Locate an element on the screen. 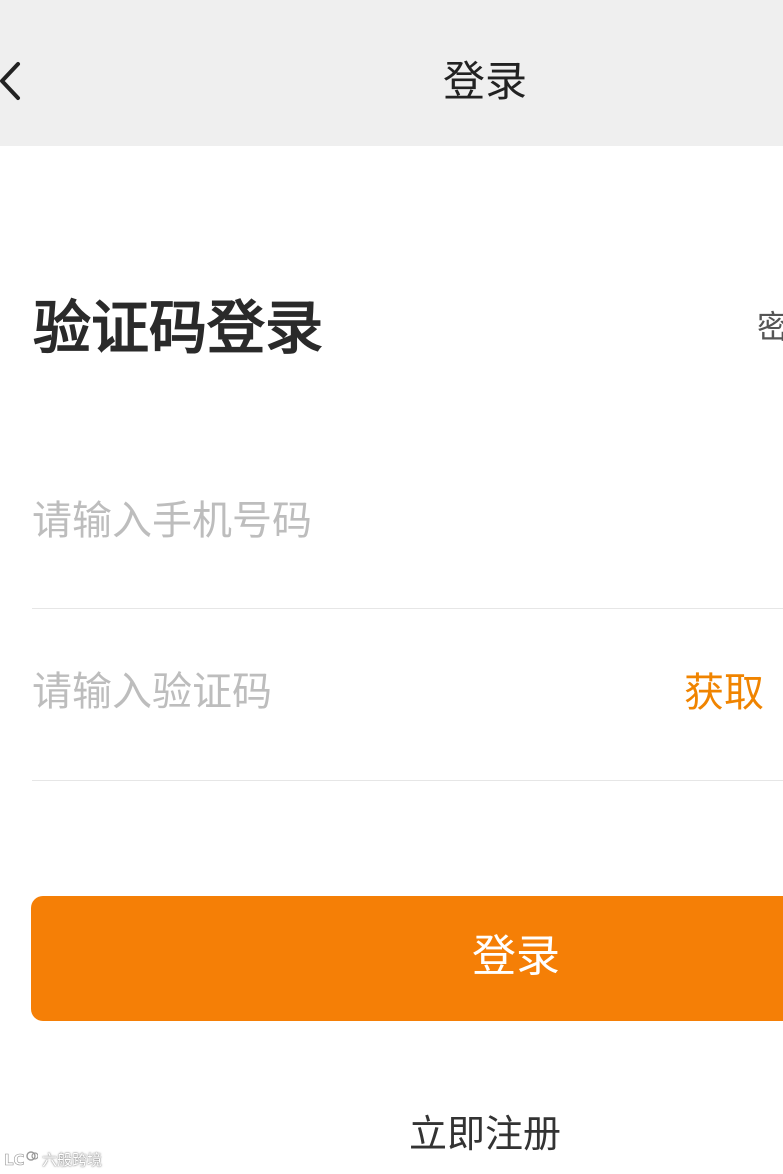 This screenshot has width=783, height=1174. register-link: 立即注册 is located at coordinates (485, 1134).